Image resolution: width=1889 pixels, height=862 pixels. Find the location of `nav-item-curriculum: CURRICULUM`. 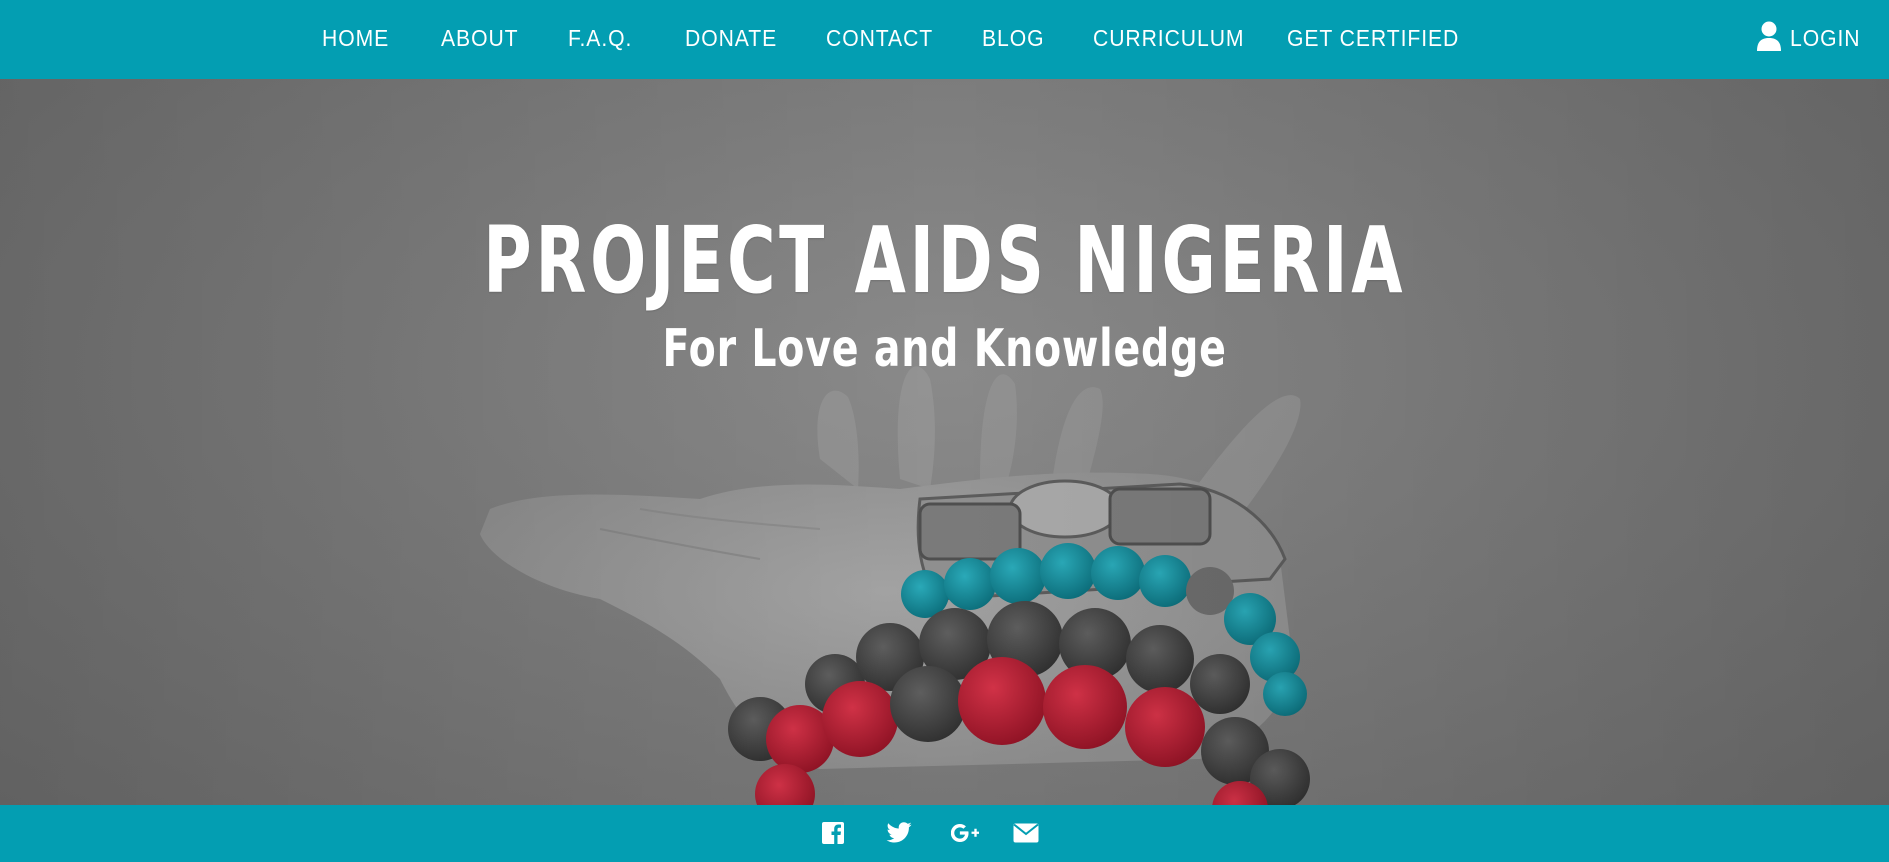

nav-item-curriculum: CURRICULUM is located at coordinates (1168, 38).